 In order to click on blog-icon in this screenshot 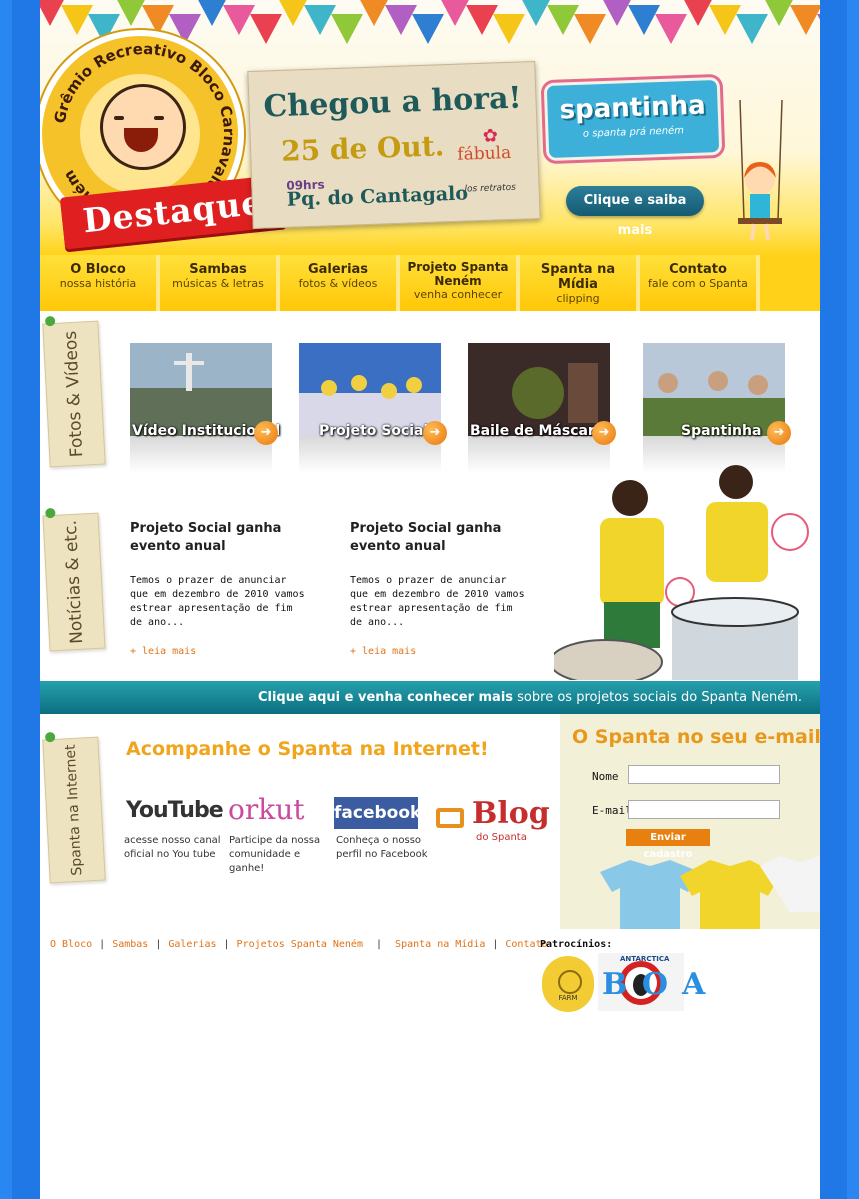, I will do `click(450, 818)`.